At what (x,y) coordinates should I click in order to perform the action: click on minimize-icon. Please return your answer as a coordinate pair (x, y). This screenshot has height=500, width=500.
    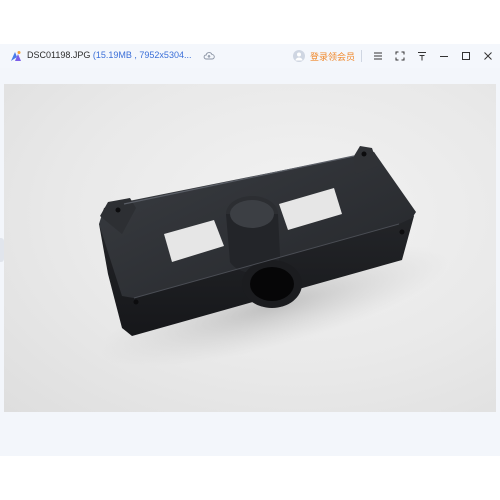
    Looking at the image, I should click on (444, 56).